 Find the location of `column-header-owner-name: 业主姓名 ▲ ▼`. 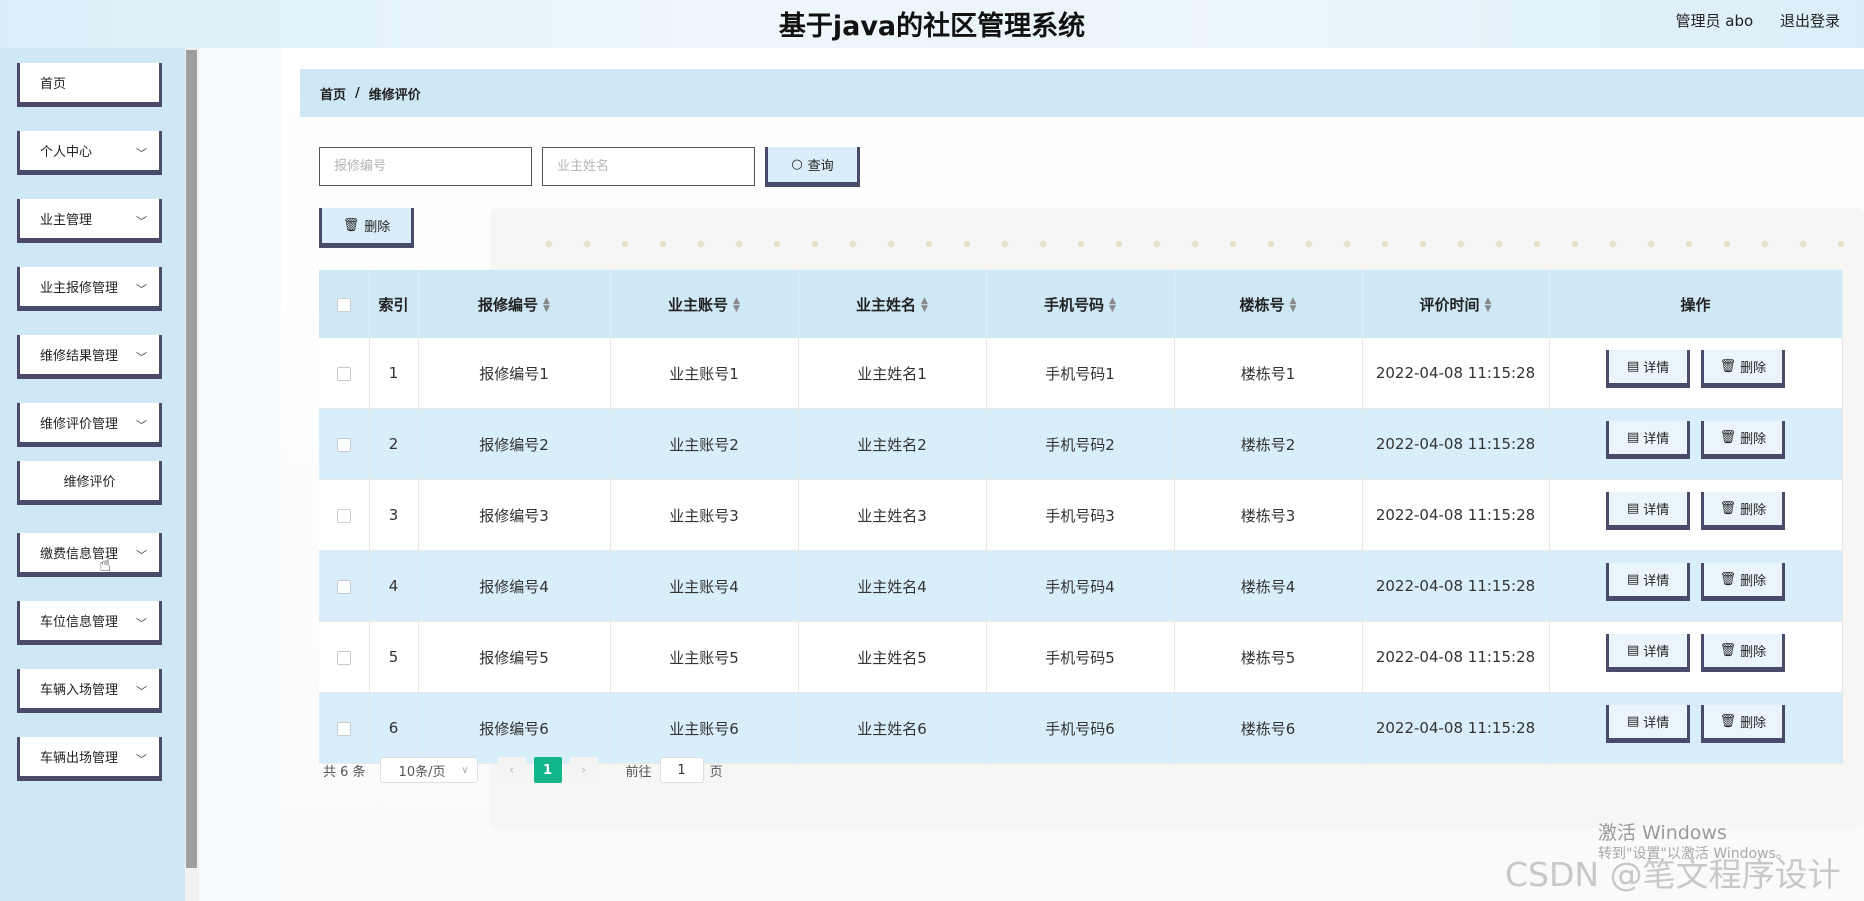

column-header-owner-name: 业主姓名 ▲ ▼ is located at coordinates (892, 304).